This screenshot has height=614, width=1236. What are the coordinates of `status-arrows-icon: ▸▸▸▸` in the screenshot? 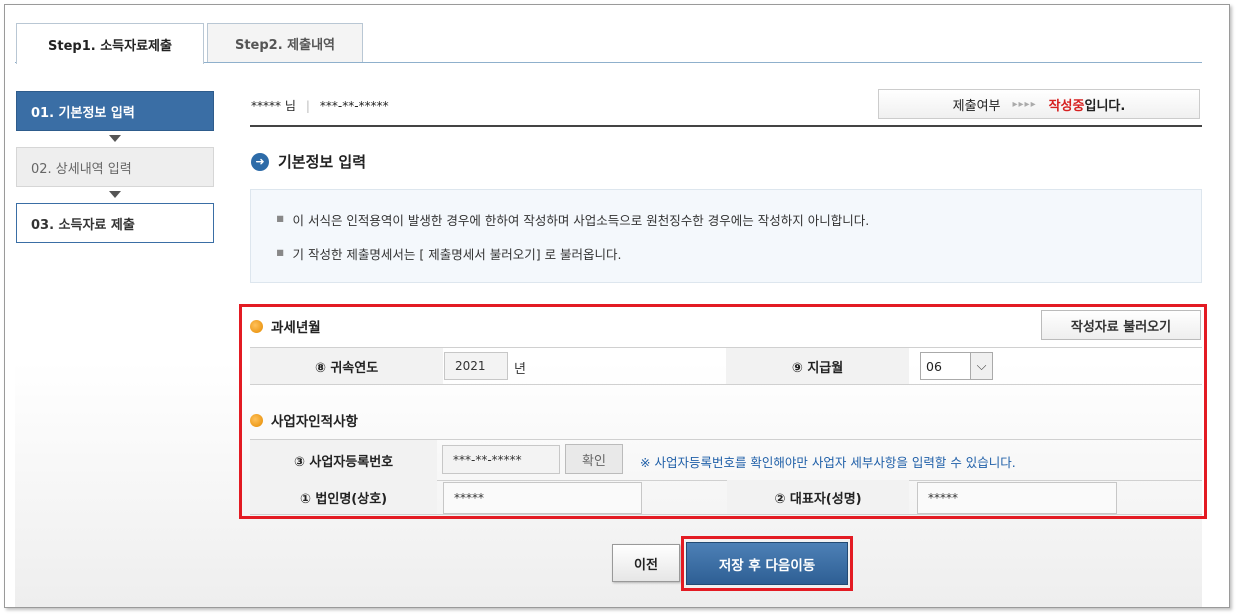 It's located at (1024, 104).